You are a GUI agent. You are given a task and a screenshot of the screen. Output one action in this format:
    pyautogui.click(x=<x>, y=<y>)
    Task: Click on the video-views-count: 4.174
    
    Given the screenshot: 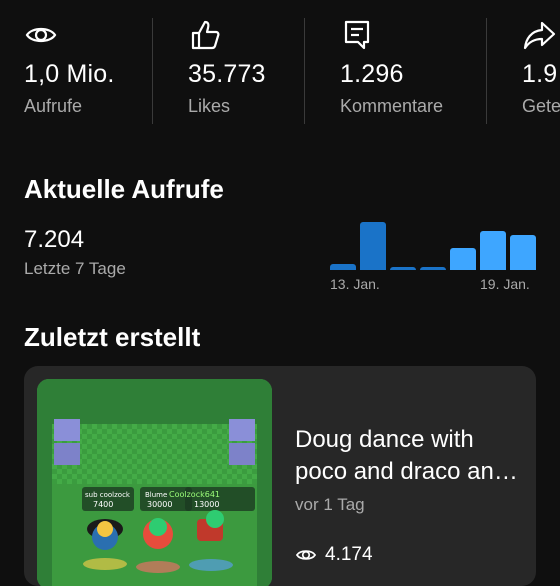 What is the action you would take?
    pyautogui.click(x=349, y=554)
    